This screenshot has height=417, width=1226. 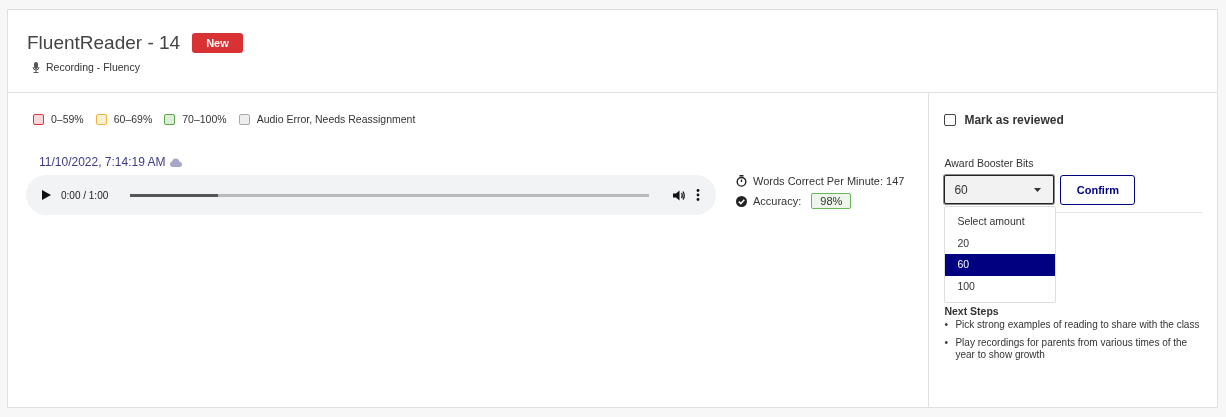 I want to click on legend-label: 70–100%, so click(x=204, y=119).